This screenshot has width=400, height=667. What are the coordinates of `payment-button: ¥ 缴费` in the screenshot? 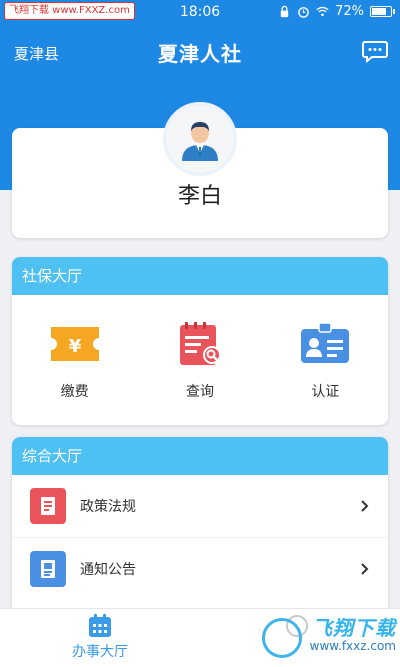 It's located at (75, 361).